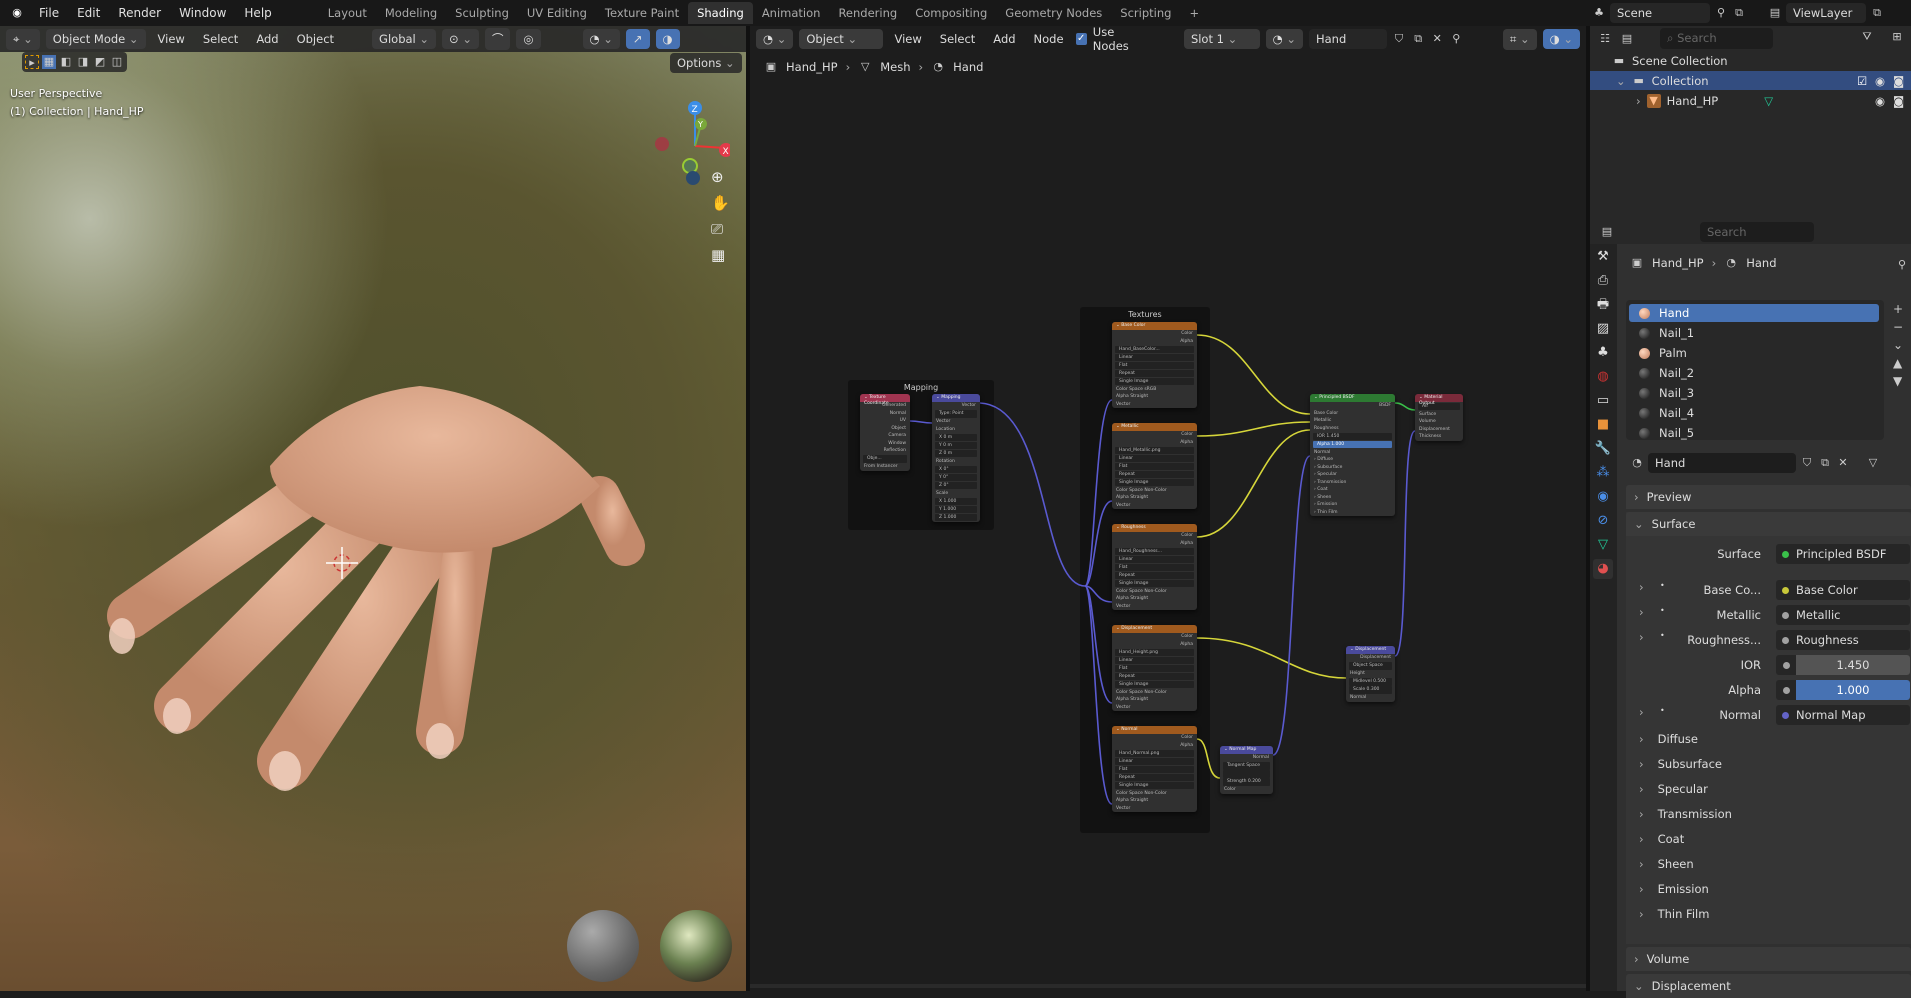  I want to click on node-socket-f: Z 0°, so click(956, 485).